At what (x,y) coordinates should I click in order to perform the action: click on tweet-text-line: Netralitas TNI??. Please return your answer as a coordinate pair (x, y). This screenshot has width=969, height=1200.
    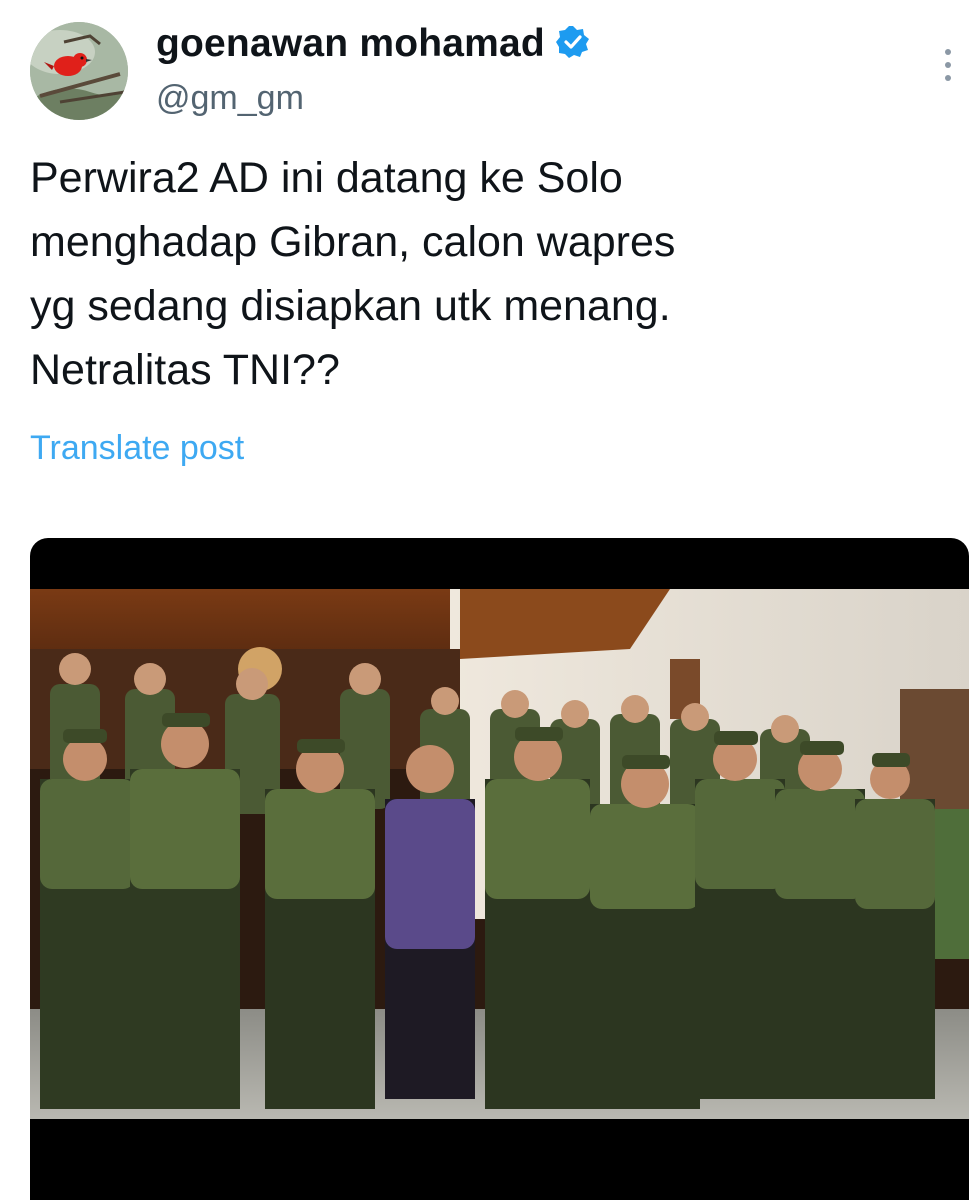
    Looking at the image, I should click on (185, 370).